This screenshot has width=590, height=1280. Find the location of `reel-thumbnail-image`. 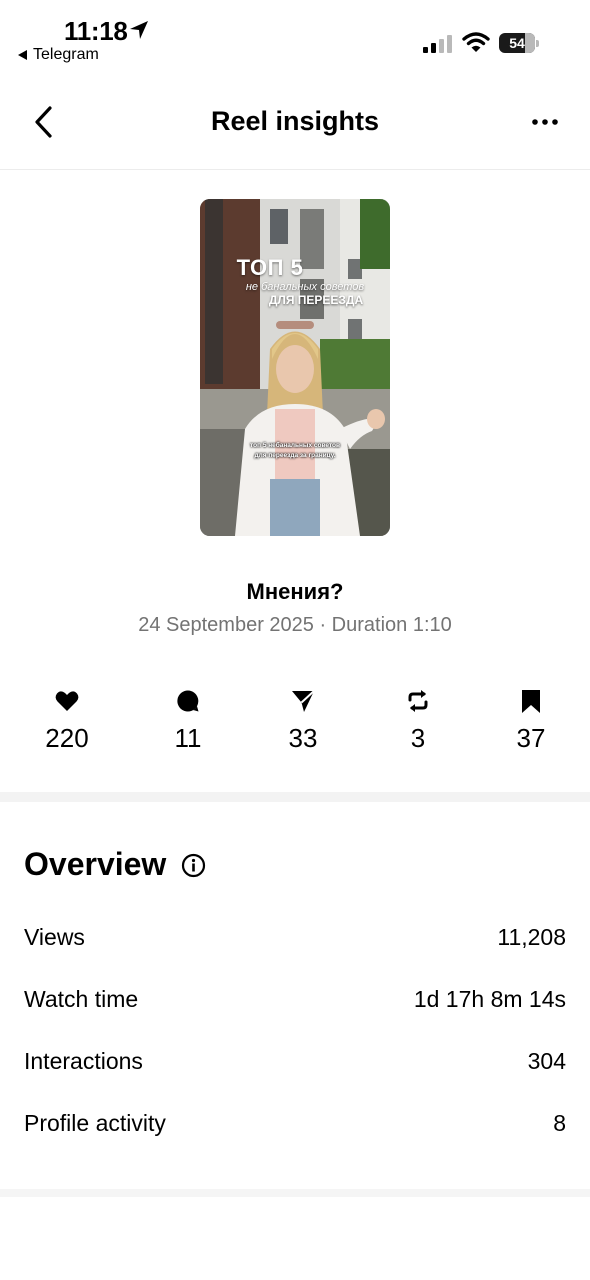

reel-thumbnail-image is located at coordinates (295, 367).